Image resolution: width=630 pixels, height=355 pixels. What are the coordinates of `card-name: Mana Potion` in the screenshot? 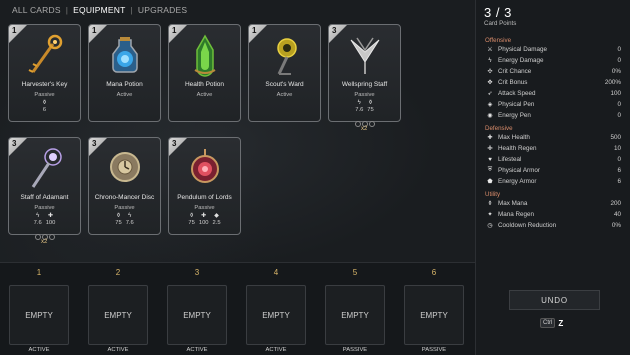 It's located at (124, 84).